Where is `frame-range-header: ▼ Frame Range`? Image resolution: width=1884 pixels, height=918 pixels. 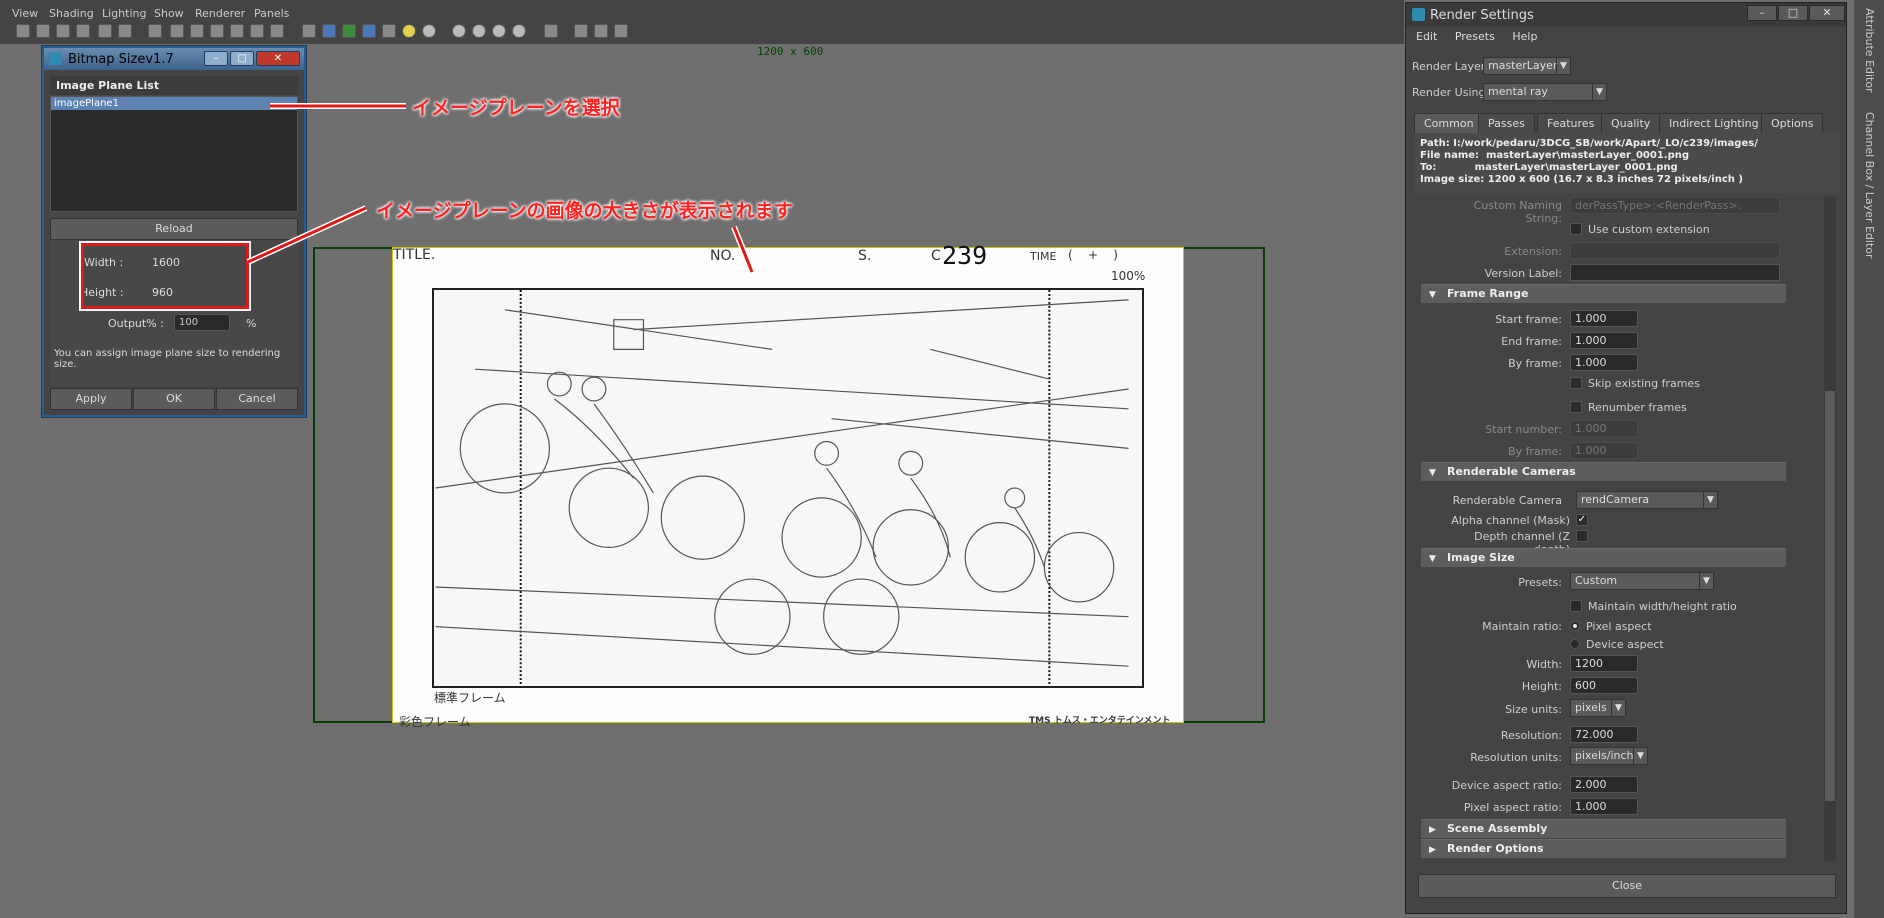
frame-range-header: ▼ Frame Range is located at coordinates (1603, 293).